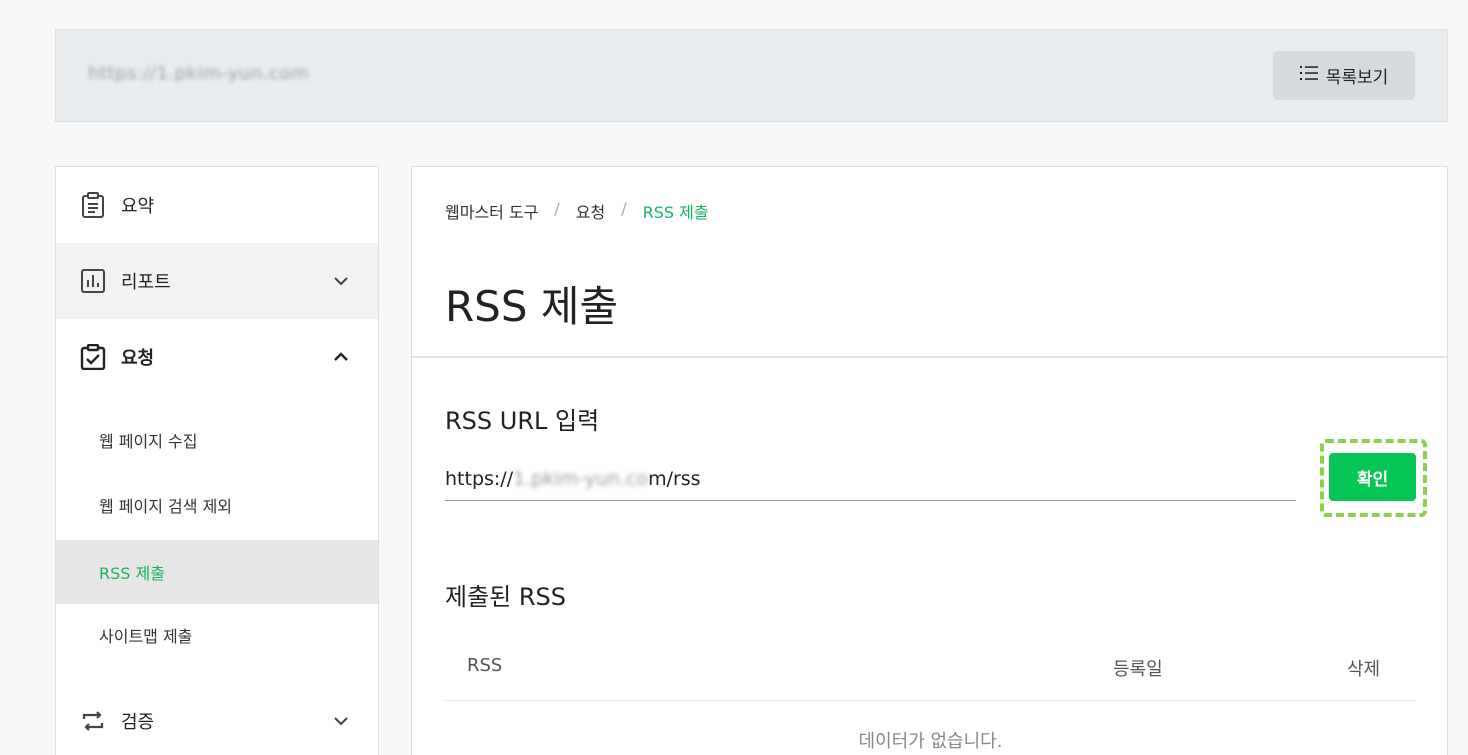 The width and height of the screenshot is (1468, 755). I want to click on clipboard-icon, so click(93, 205).